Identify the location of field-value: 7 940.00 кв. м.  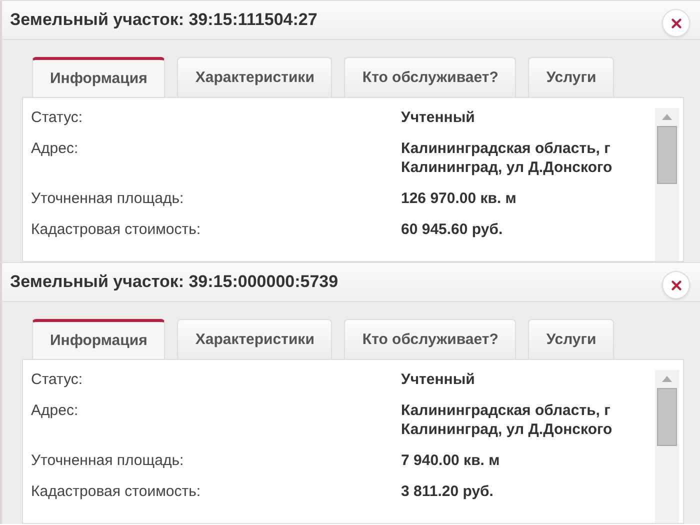
(451, 460).